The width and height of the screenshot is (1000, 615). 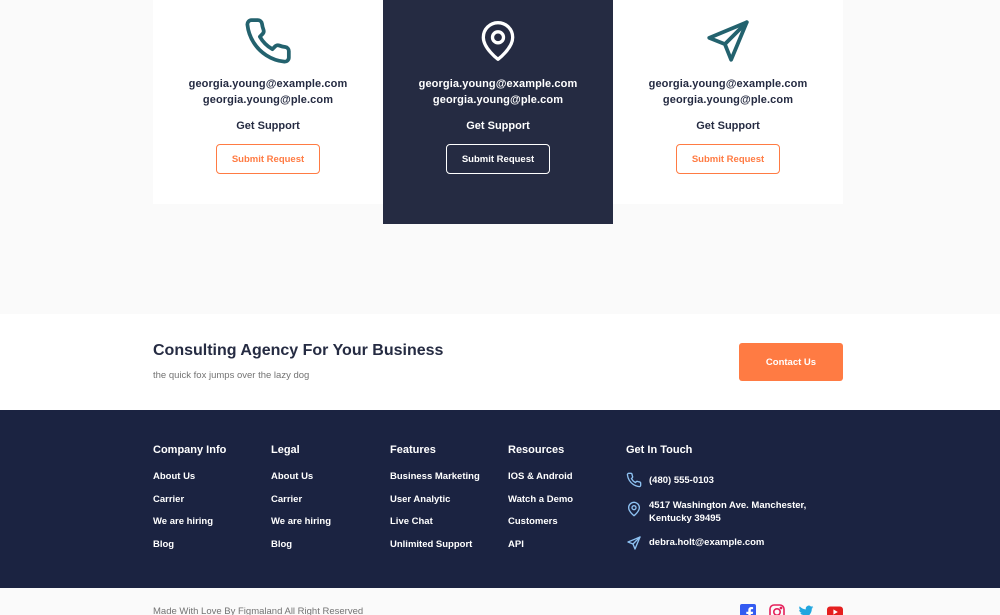 What do you see at coordinates (791, 362) in the screenshot?
I see `contact-us-button: Contact Us` at bounding box center [791, 362].